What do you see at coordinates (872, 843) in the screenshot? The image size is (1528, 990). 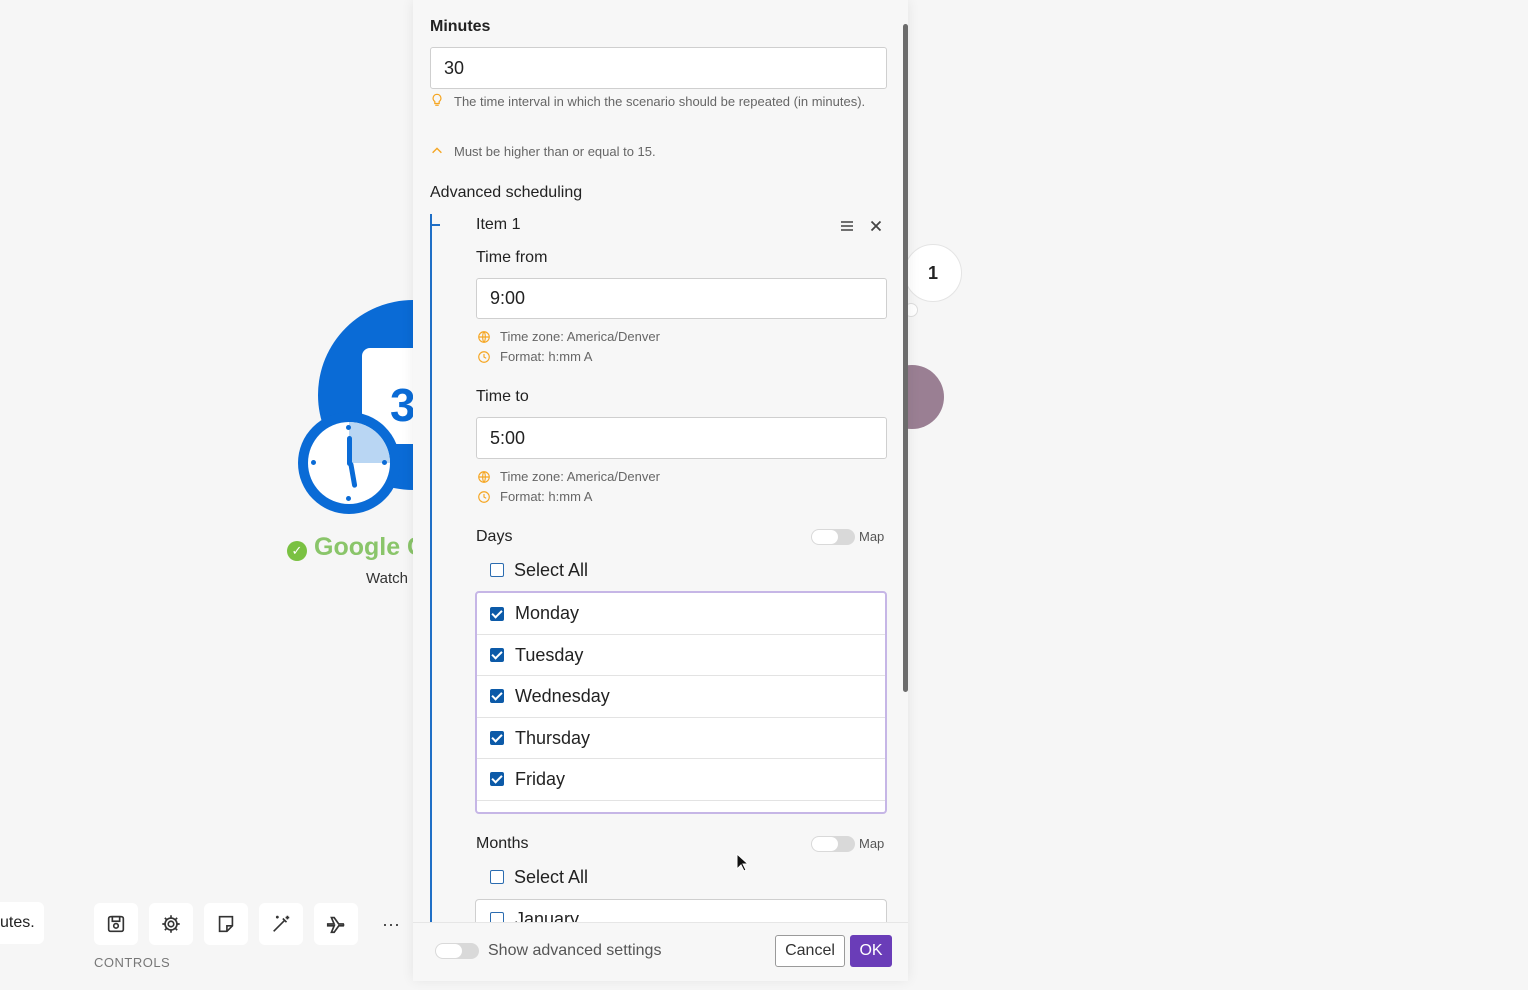 I see `months-map-label: Map` at bounding box center [872, 843].